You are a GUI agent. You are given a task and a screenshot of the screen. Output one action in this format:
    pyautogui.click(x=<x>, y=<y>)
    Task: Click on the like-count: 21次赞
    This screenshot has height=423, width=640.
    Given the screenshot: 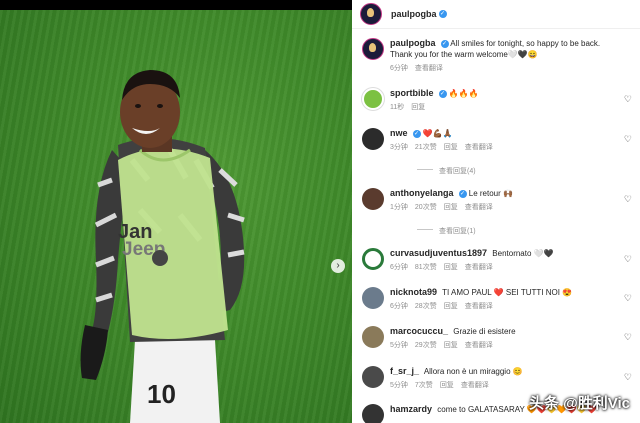 What is the action you would take?
    pyautogui.click(x=426, y=147)
    